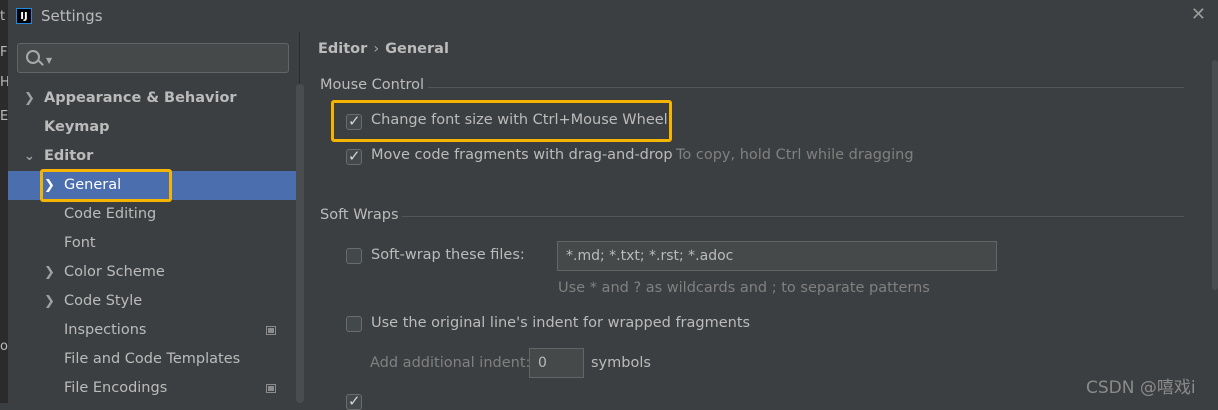  I want to click on sidebar-item-color-scheme: ❯ Color Scheme, so click(153, 272).